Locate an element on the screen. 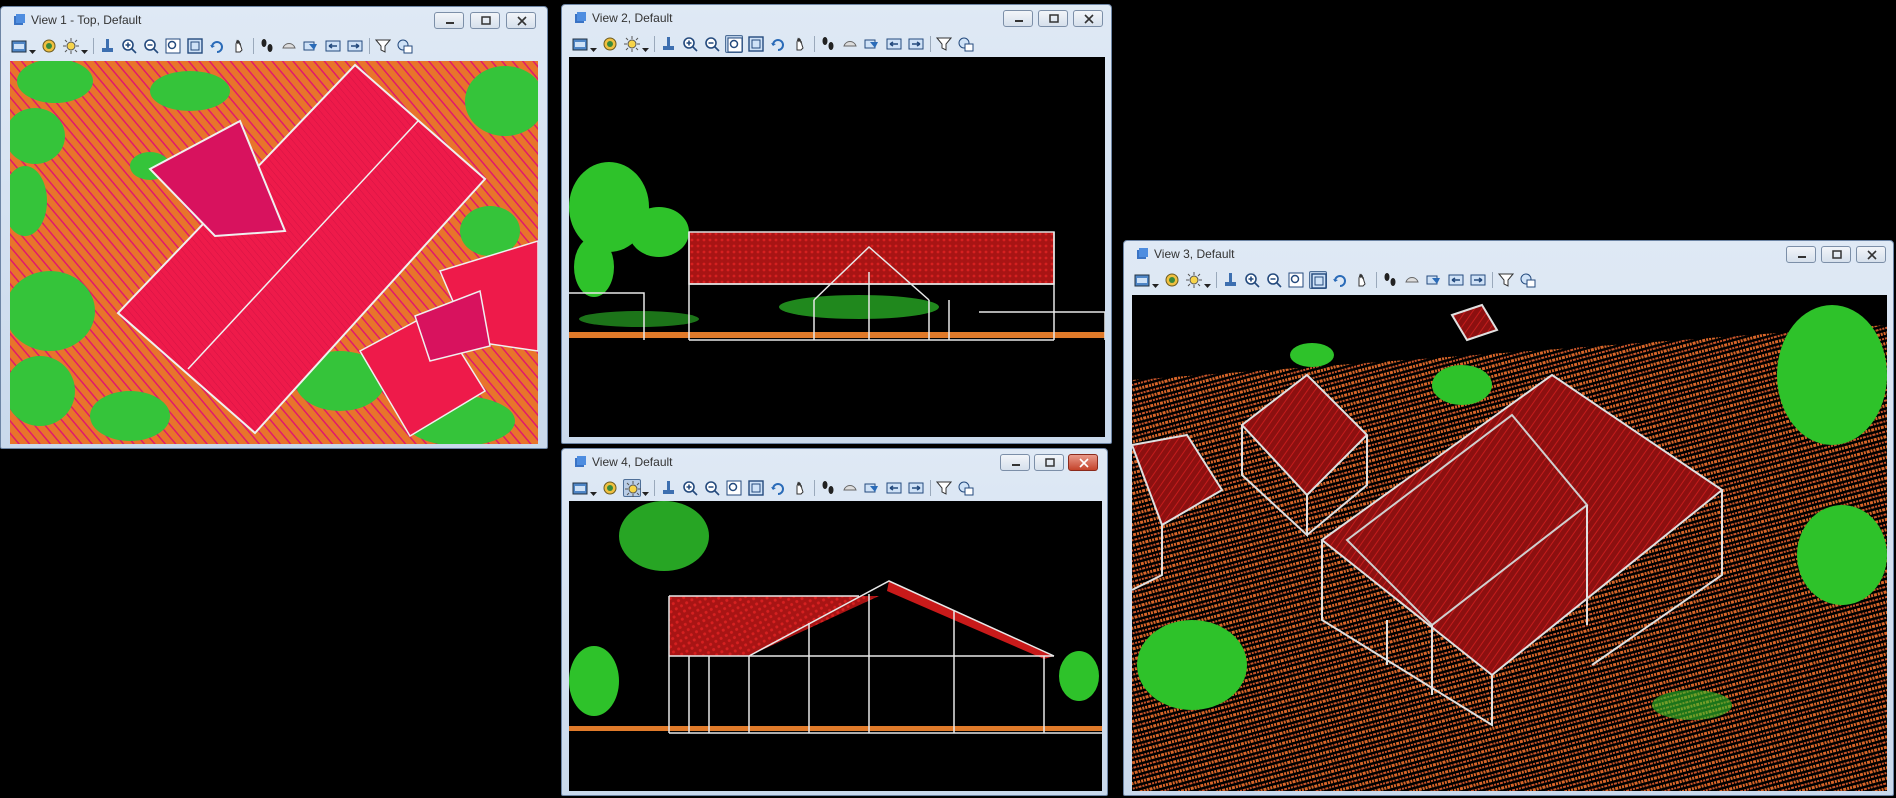 This screenshot has height=798, width=1896. zoom-out-icon is located at coordinates (712, 44).